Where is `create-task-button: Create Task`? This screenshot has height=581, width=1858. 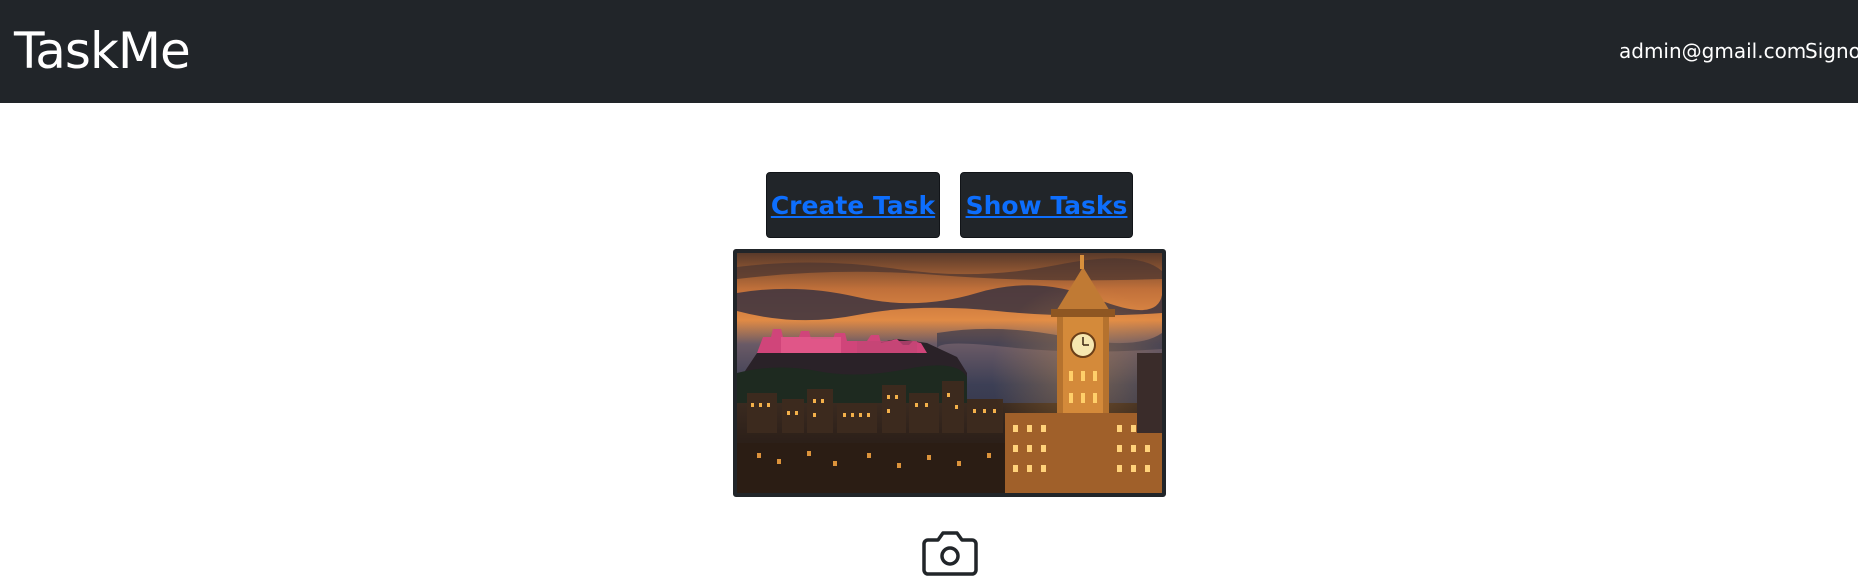 create-task-button: Create Task is located at coordinates (853, 205).